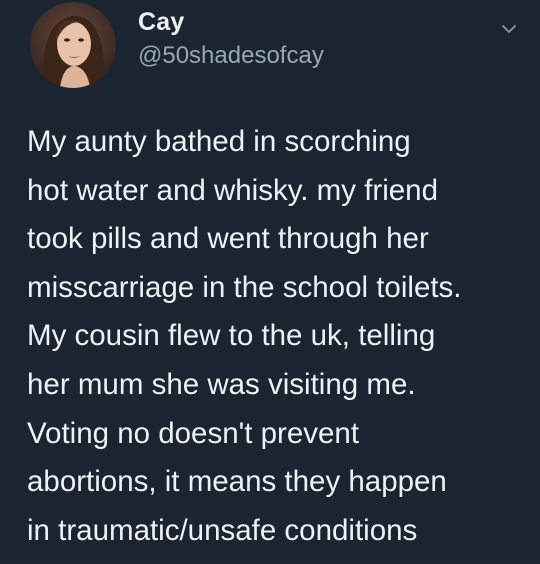 This screenshot has height=564, width=540. Describe the element at coordinates (228, 239) in the screenshot. I see `tweet-text-line: took pills and went through her` at that location.